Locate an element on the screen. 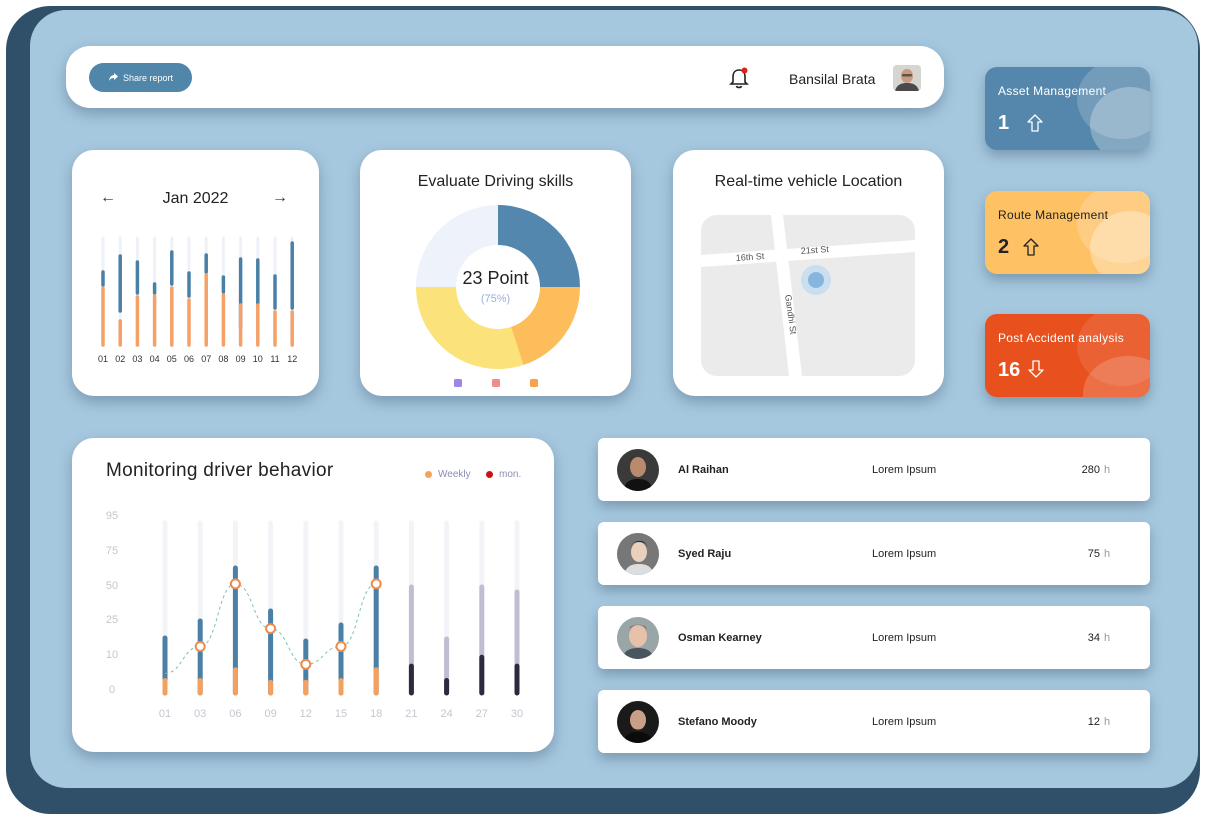 This screenshot has height=819, width=1206. map-image: 16th St 21st St Gandhi St is located at coordinates (808, 295).